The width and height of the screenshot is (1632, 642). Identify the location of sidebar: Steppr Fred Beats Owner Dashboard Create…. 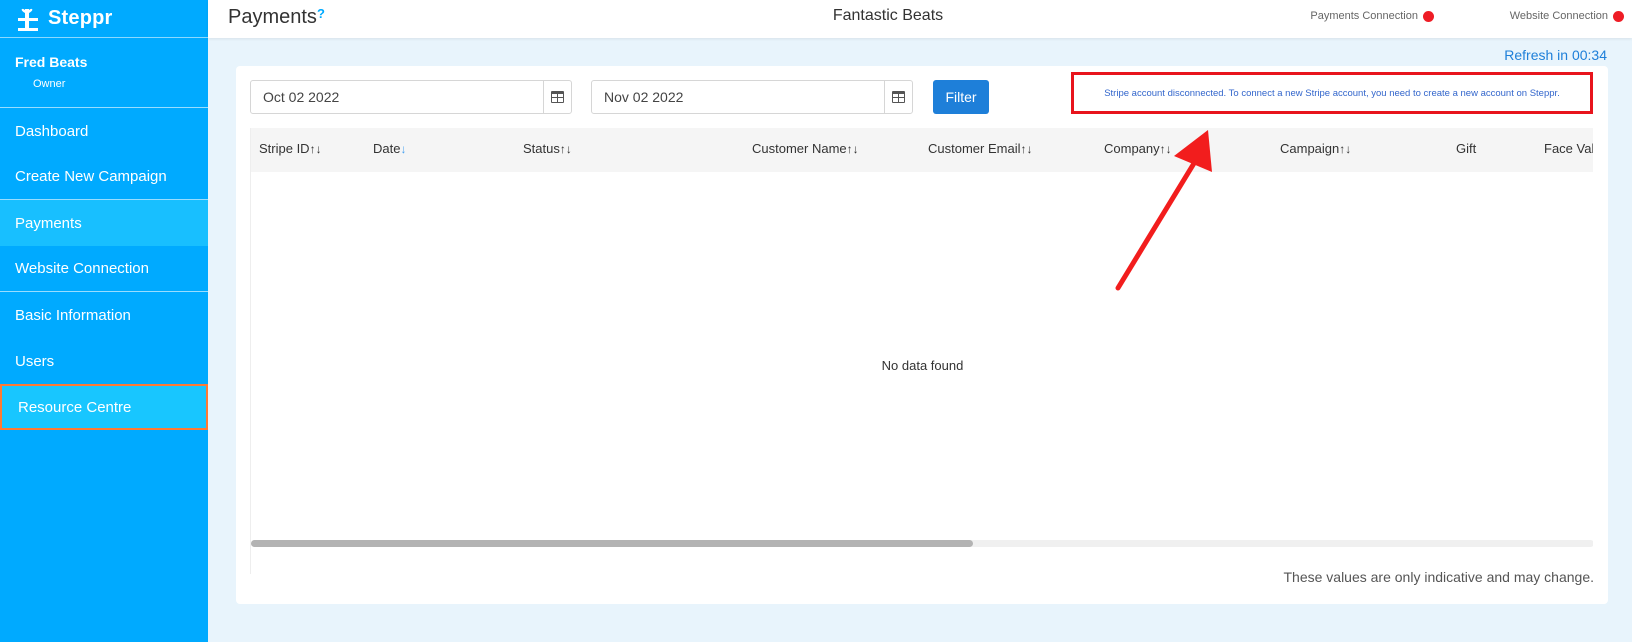
(104, 321).